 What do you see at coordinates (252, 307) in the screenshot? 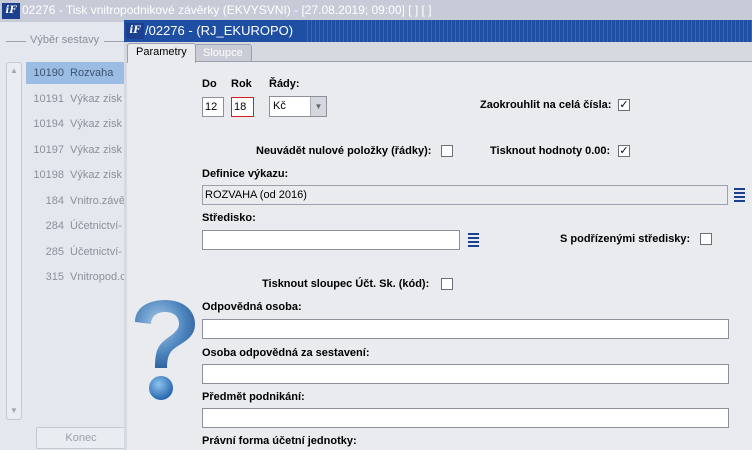
I see `odpovedna-label: Odpovědná osoba:` at bounding box center [252, 307].